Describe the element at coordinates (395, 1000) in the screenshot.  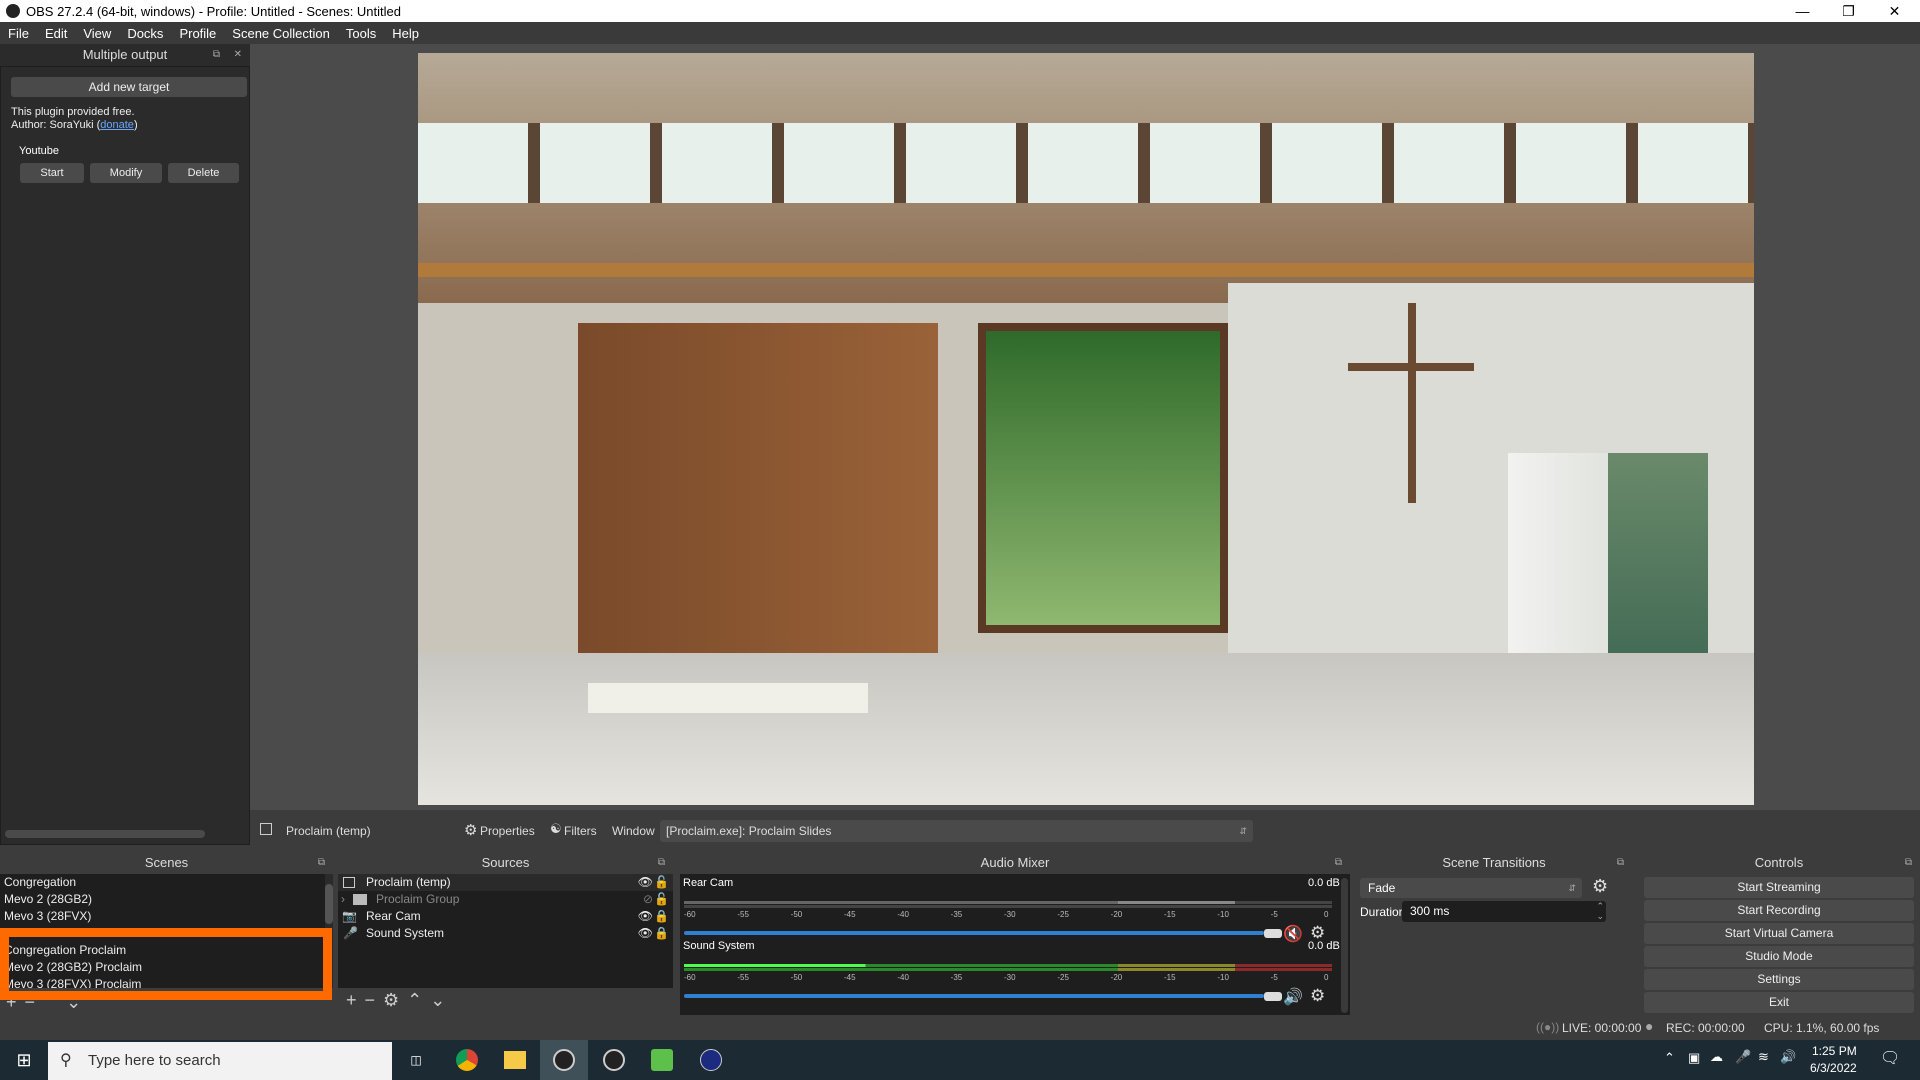
I see `source-properties-button: ⚙` at that location.